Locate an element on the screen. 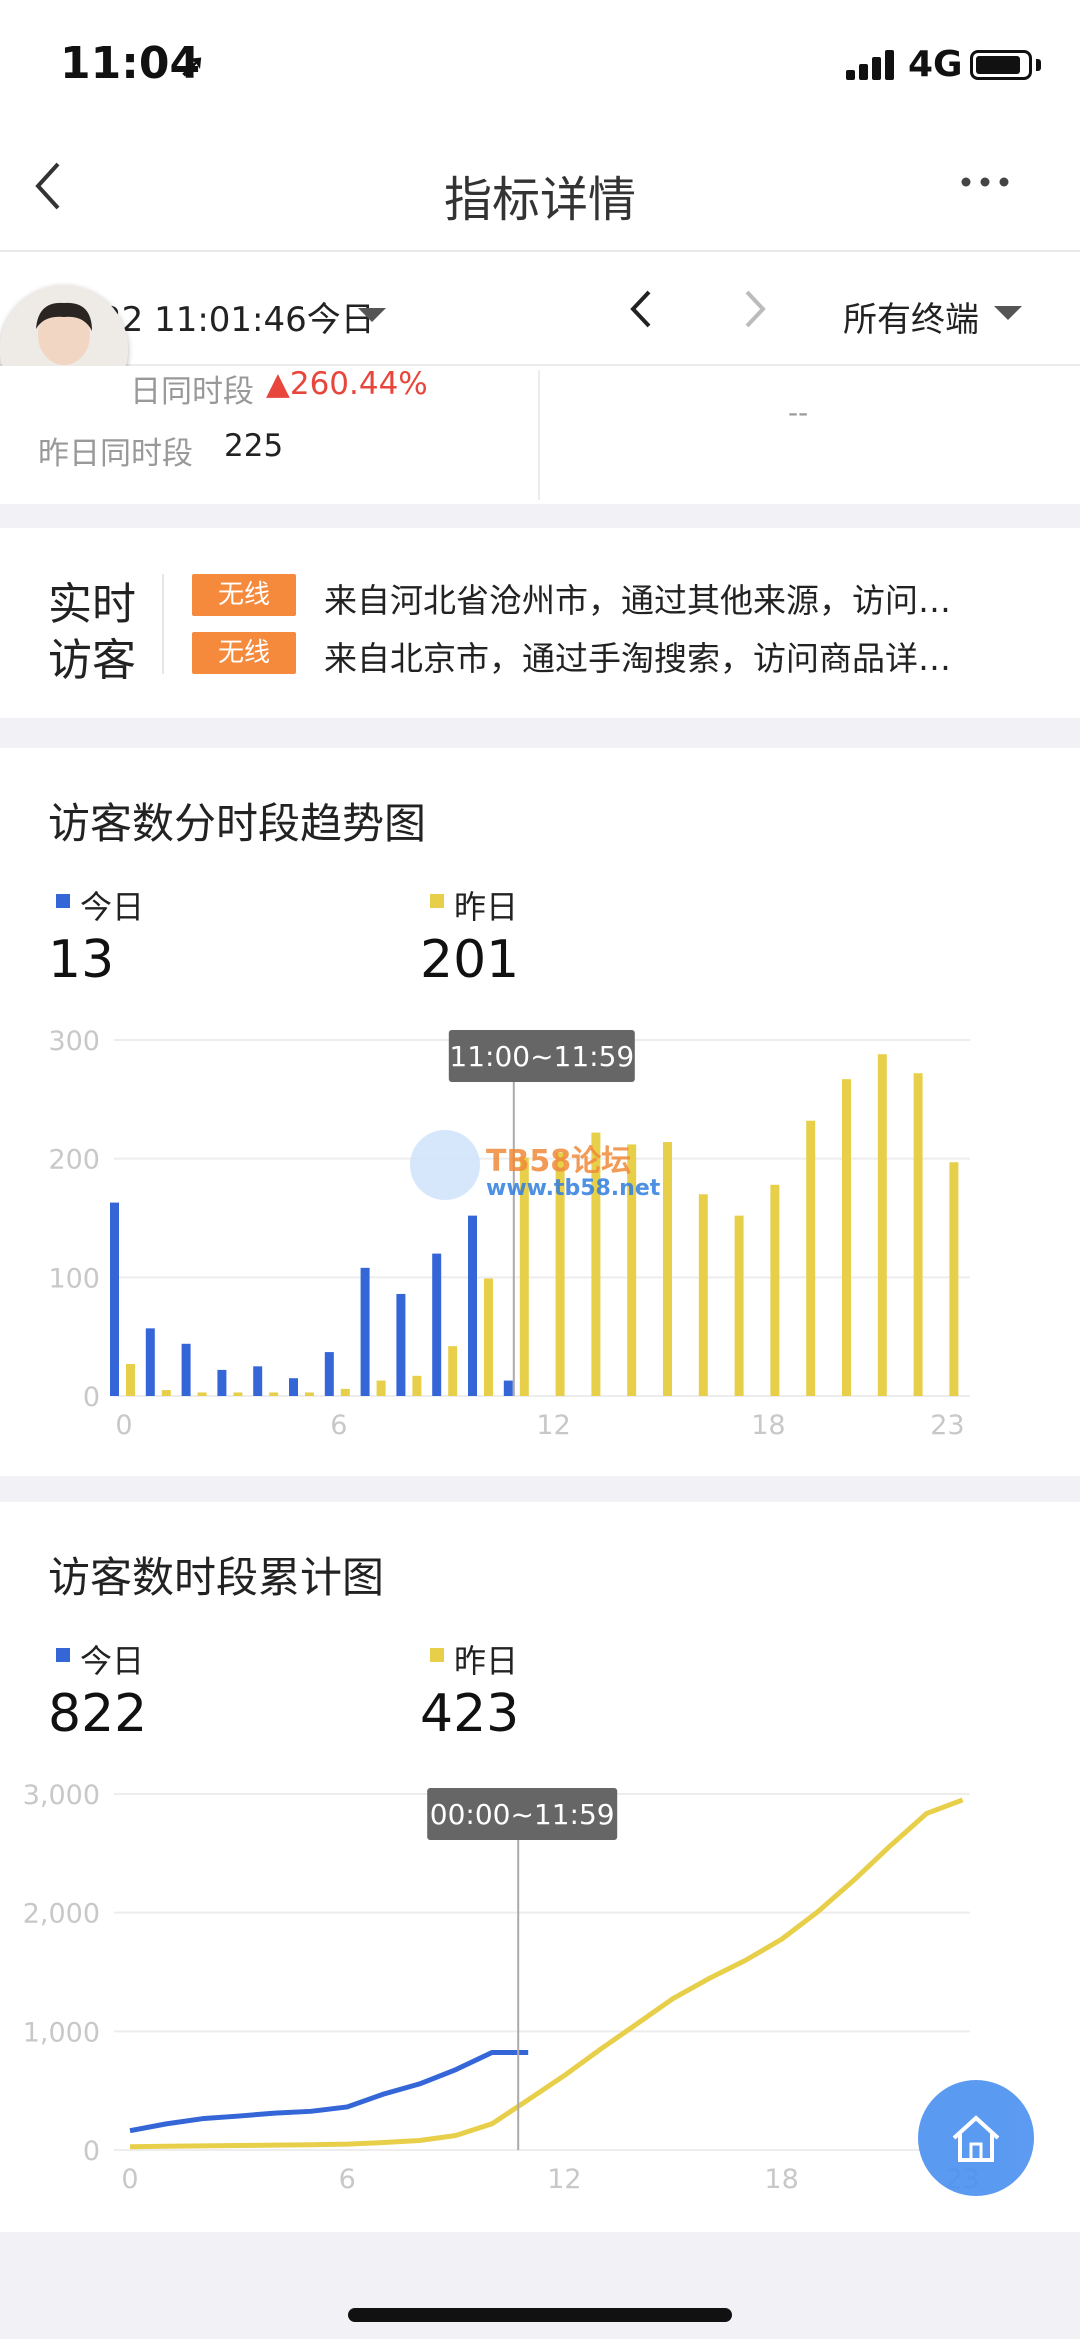  yesterday-same-period-label: 昨日同时段 is located at coordinates (115, 454).